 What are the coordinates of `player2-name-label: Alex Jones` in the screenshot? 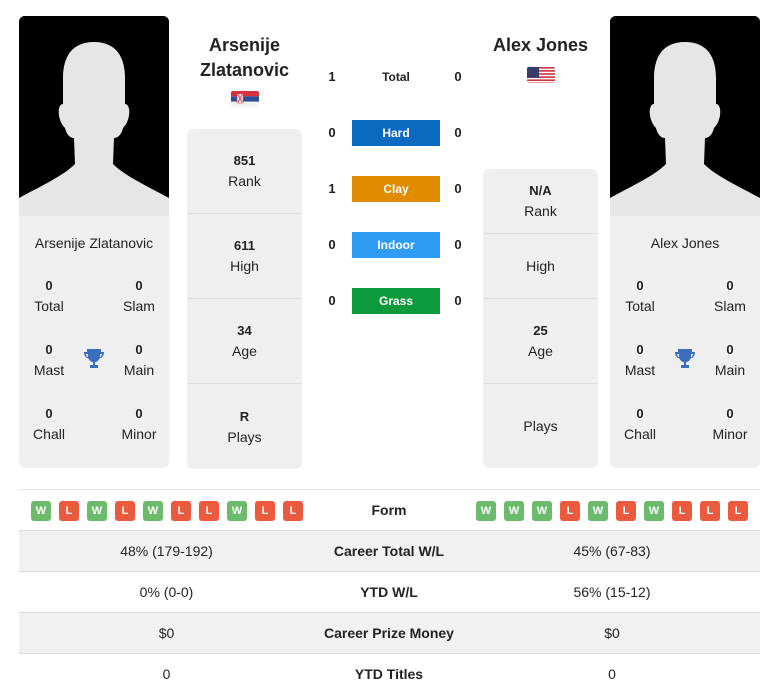 It's located at (685, 243).